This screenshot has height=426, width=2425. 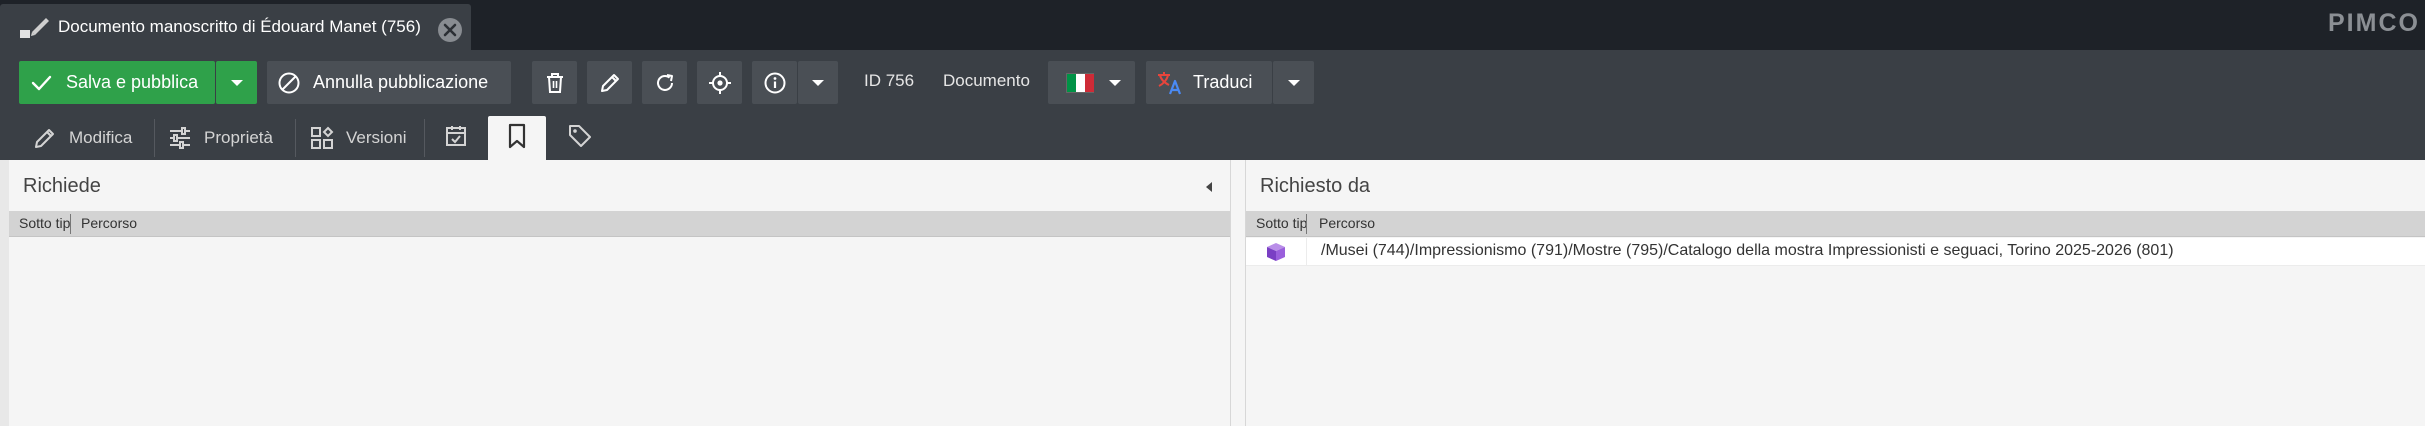 I want to click on reload-icon, so click(x=665, y=83).